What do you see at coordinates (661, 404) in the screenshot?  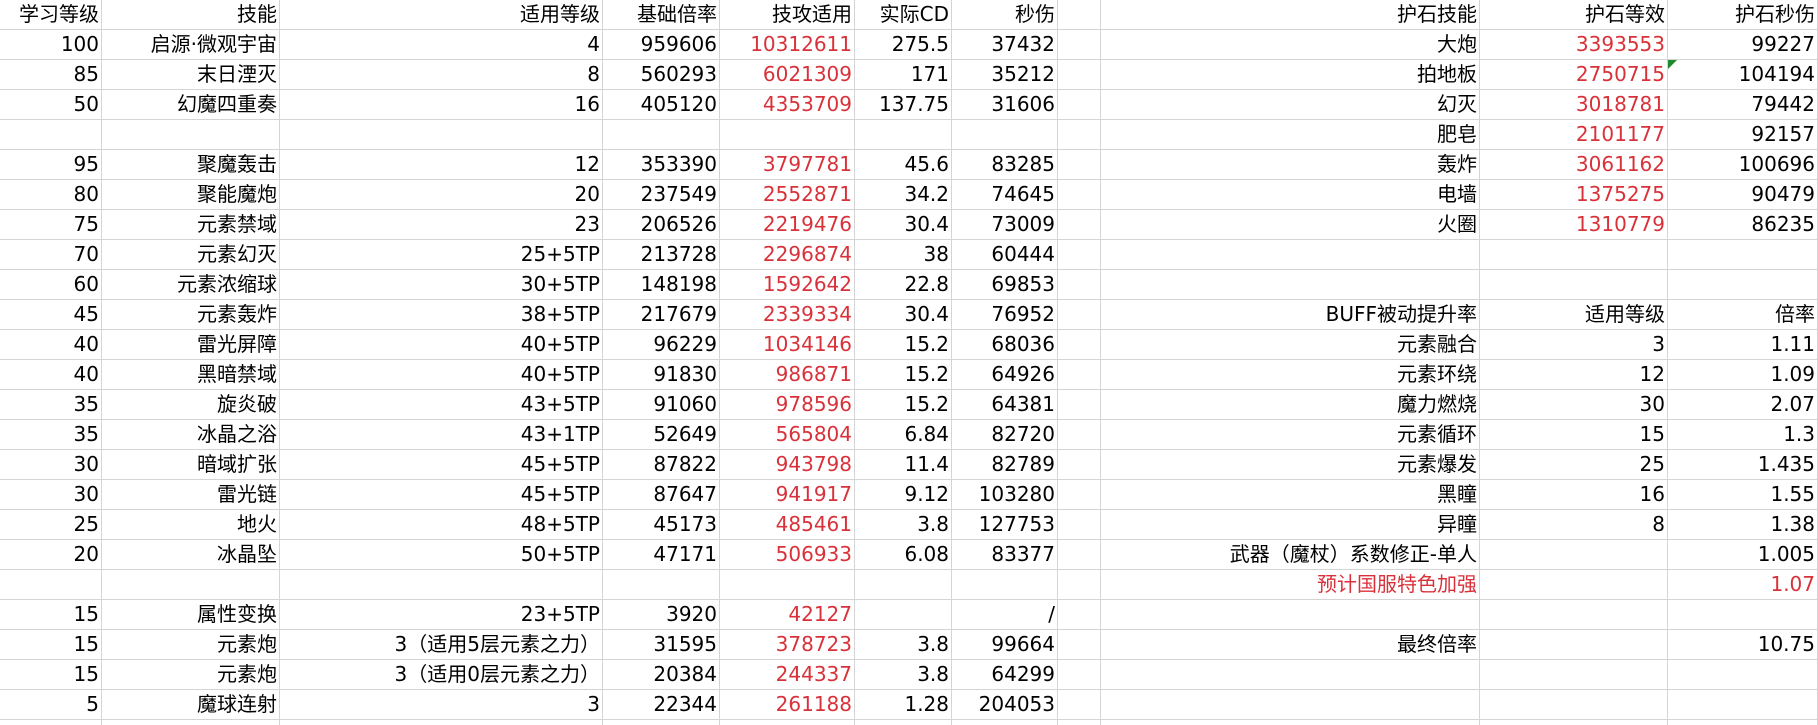 I see `base-rate-cell: 91060` at bounding box center [661, 404].